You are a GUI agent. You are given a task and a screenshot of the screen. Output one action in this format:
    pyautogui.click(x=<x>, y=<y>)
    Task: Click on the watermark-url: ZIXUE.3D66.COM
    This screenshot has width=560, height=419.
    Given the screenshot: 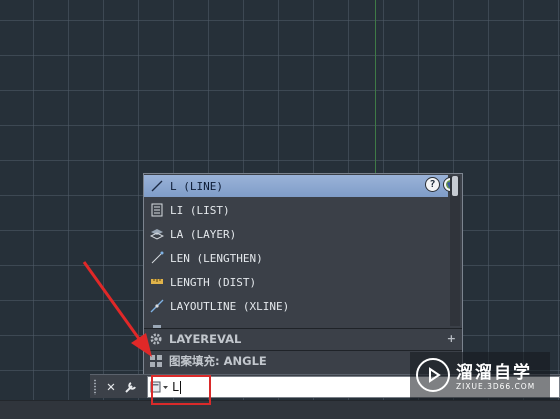 What is the action you would take?
    pyautogui.click(x=496, y=386)
    